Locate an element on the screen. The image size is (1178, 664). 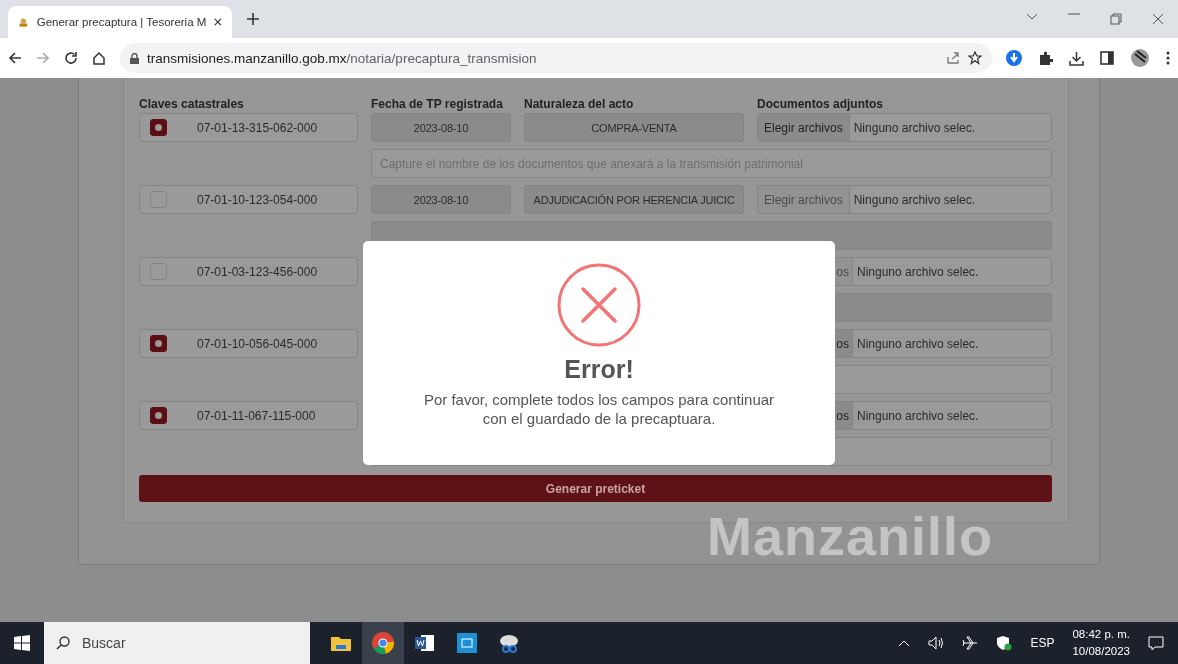
address-bar: transmisiones.manzanillo.gob.mx/notaria/precaptura_transmision is located at coordinates (556, 58).